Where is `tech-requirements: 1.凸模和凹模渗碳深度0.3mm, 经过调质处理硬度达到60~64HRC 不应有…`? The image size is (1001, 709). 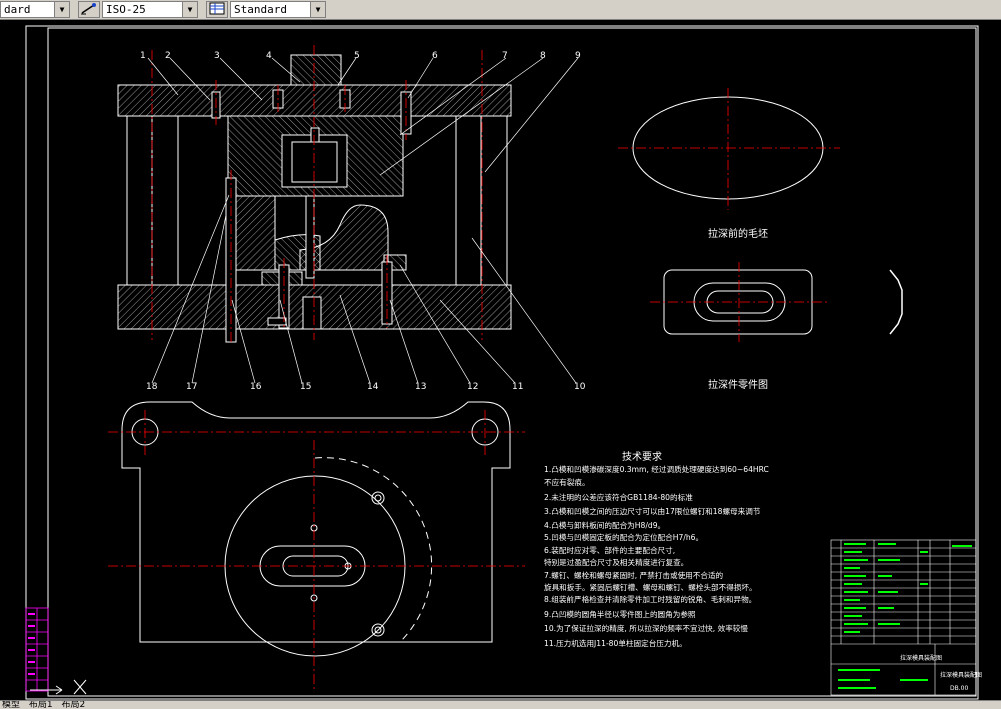
tech-requirements: 1.凸模和凹模渗碳深度0.3mm, 经过调质处理硬度达到60~64HRC 不应有… is located at coordinates (656, 556).